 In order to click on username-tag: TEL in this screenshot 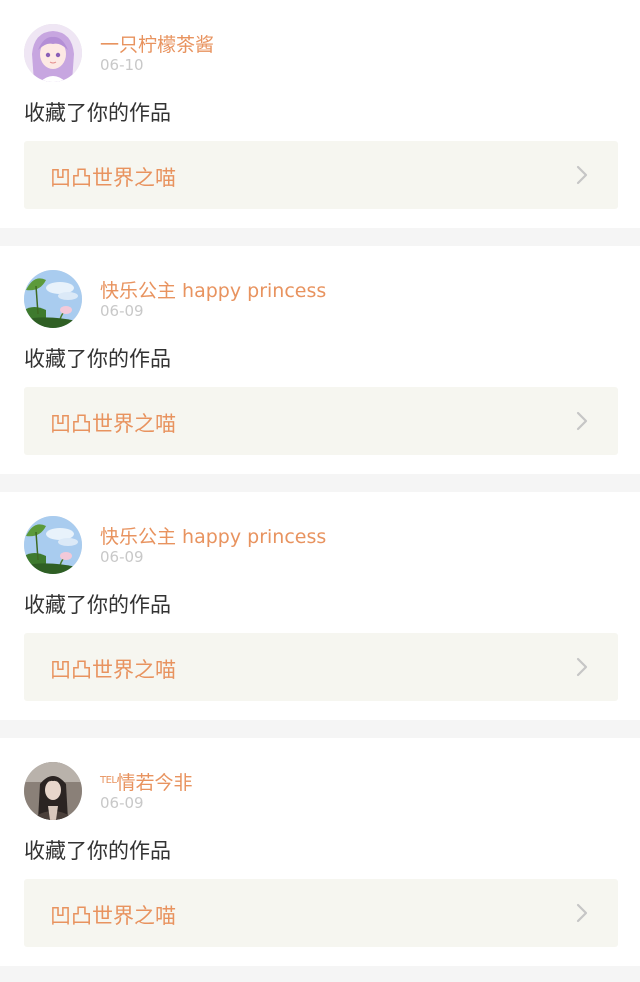, I will do `click(108, 780)`.